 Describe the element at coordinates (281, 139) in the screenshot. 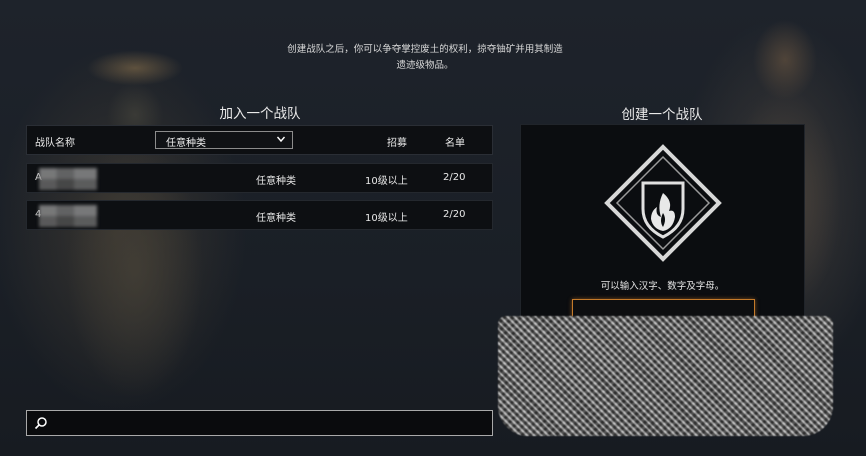

I see `chevron-down-icon` at that location.